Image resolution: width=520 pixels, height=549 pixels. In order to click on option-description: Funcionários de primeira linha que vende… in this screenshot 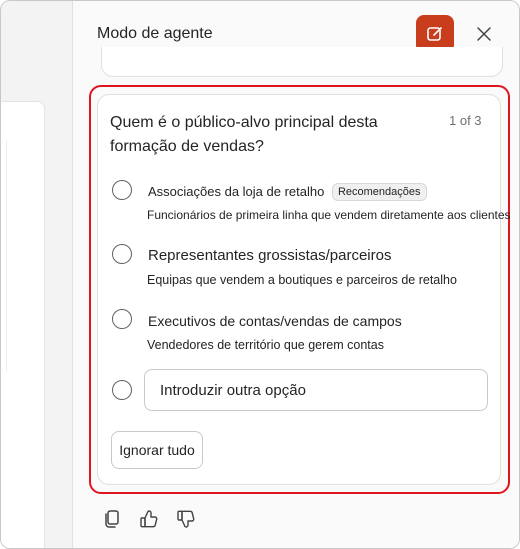, I will do `click(329, 215)`.